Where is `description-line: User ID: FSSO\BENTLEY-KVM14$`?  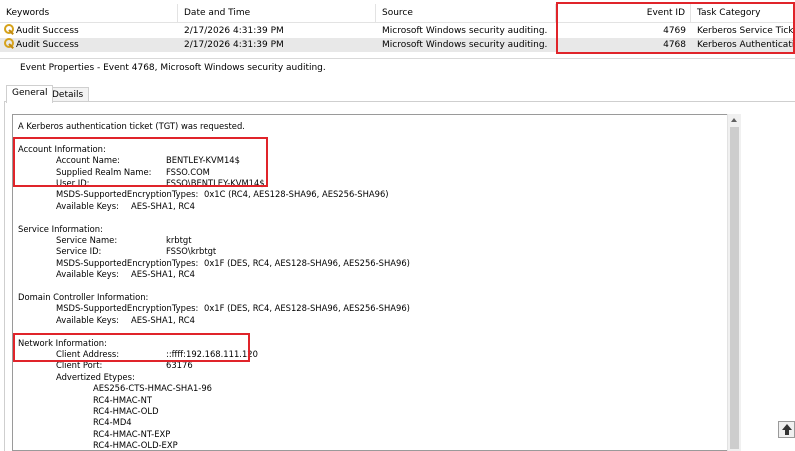 description-line: User ID: FSSO\BENTLEY-KVM14$ is located at coordinates (160, 183).